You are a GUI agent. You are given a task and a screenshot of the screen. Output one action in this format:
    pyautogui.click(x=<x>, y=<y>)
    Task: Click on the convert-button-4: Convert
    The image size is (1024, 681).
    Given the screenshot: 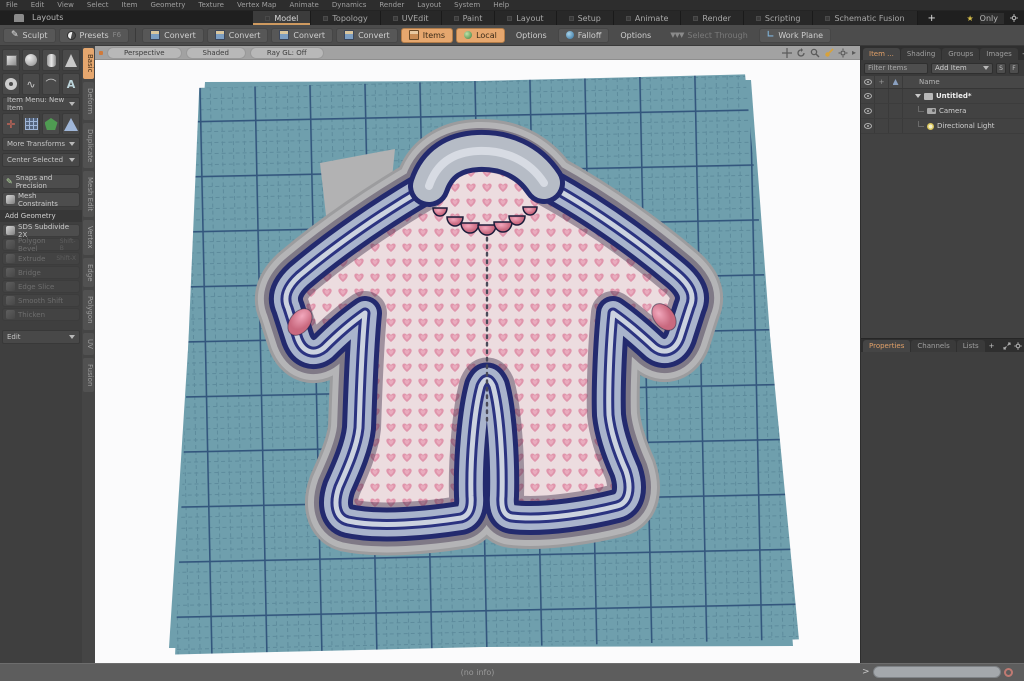 What is the action you would take?
    pyautogui.click(x=367, y=35)
    